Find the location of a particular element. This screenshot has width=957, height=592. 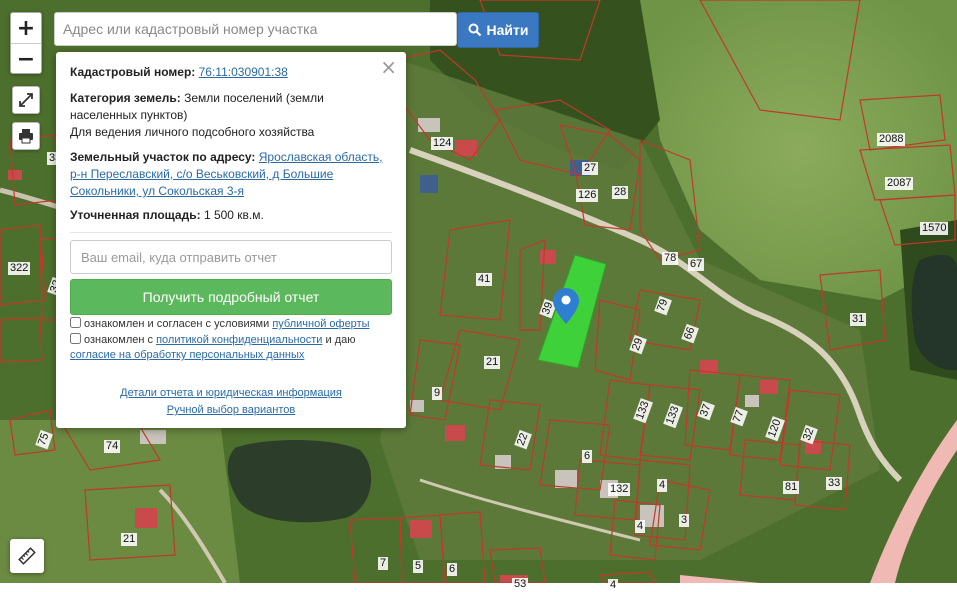

divider is located at coordinates (231, 232).